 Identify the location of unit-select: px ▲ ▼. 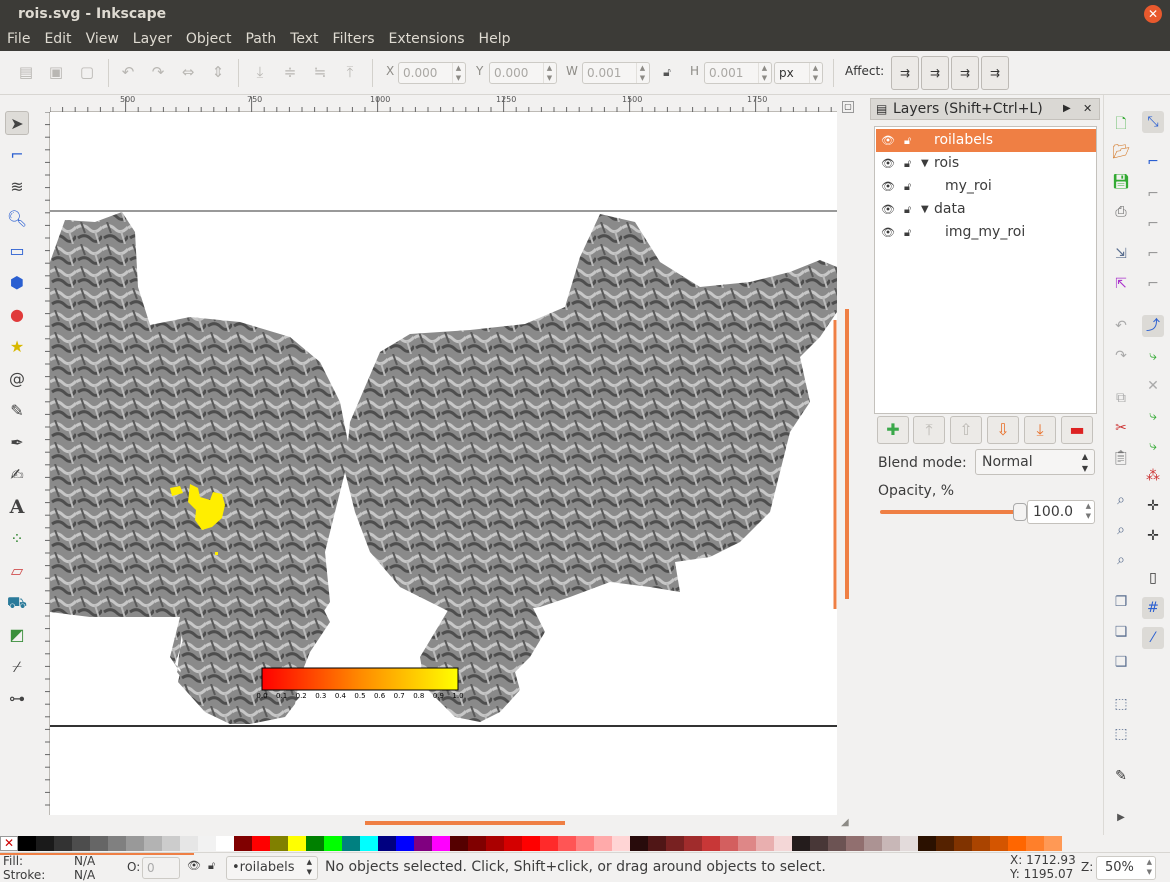
(798, 73).